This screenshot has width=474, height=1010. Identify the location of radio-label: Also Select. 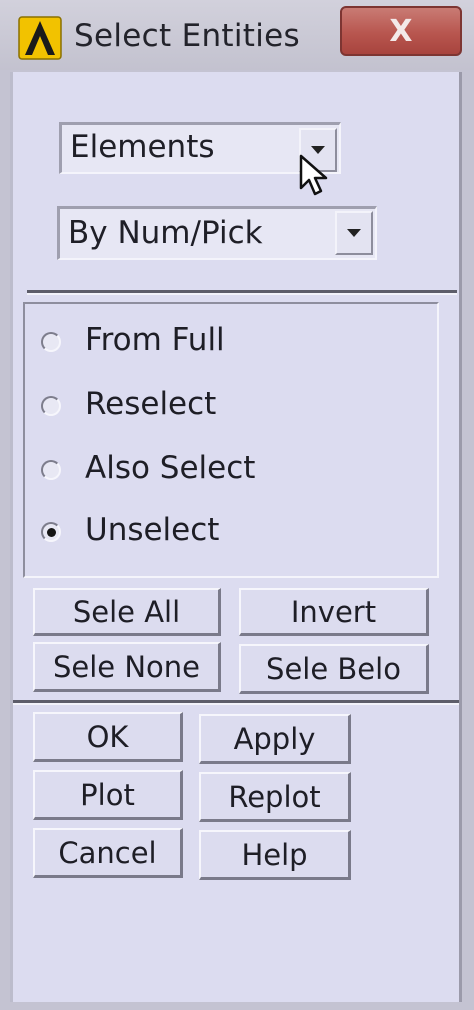
(170, 468).